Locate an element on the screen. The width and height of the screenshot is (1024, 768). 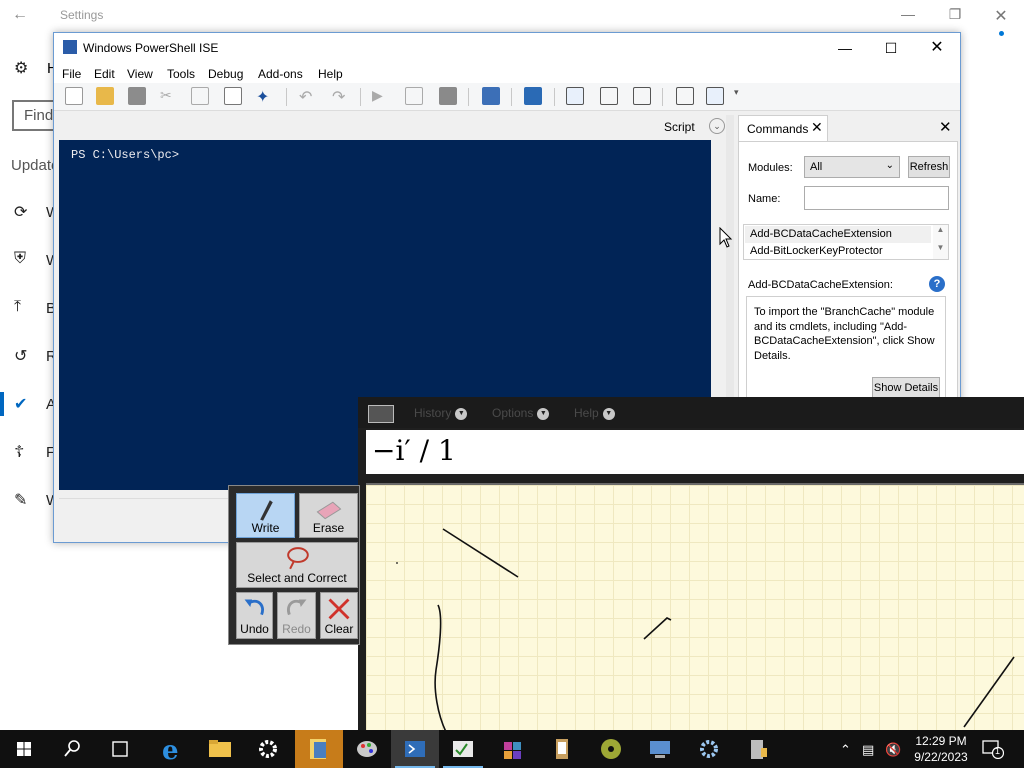
redo-icon is located at coordinates (297, 607).